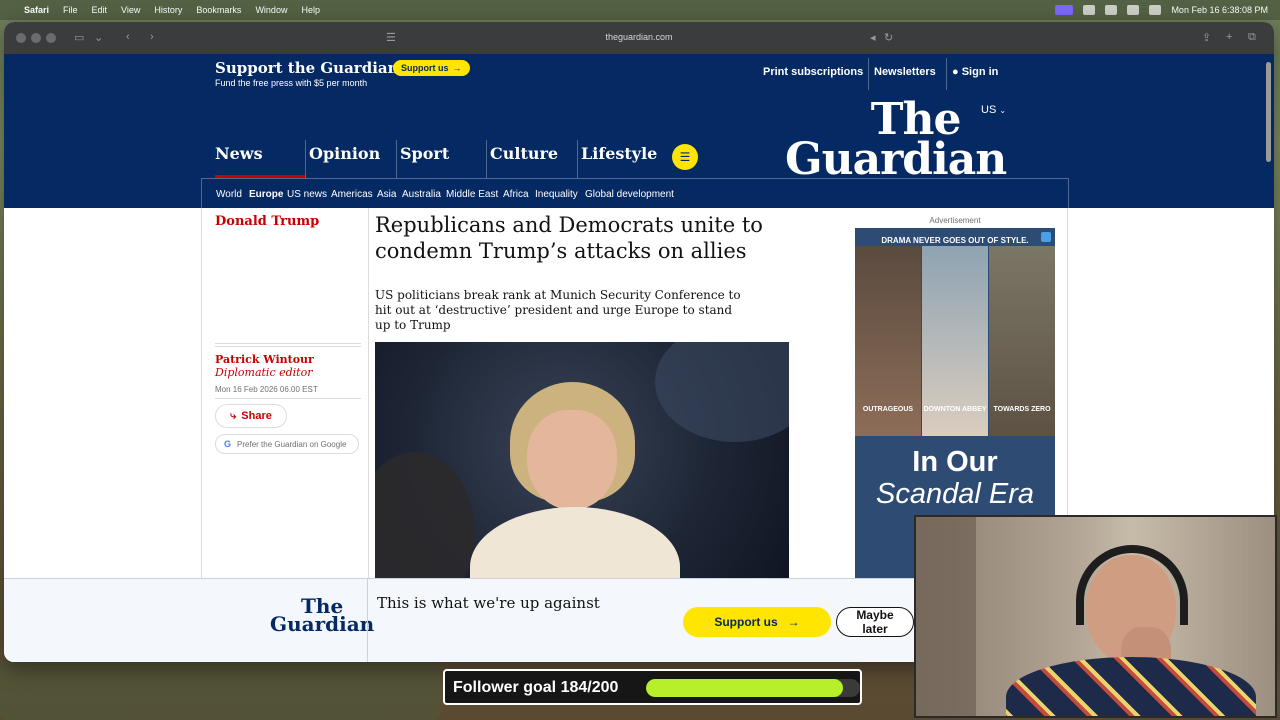 The height and width of the screenshot is (720, 1280). Describe the element at coordinates (813, 72) in the screenshot. I see `print-subscriptions-link: Print subscriptions` at that location.